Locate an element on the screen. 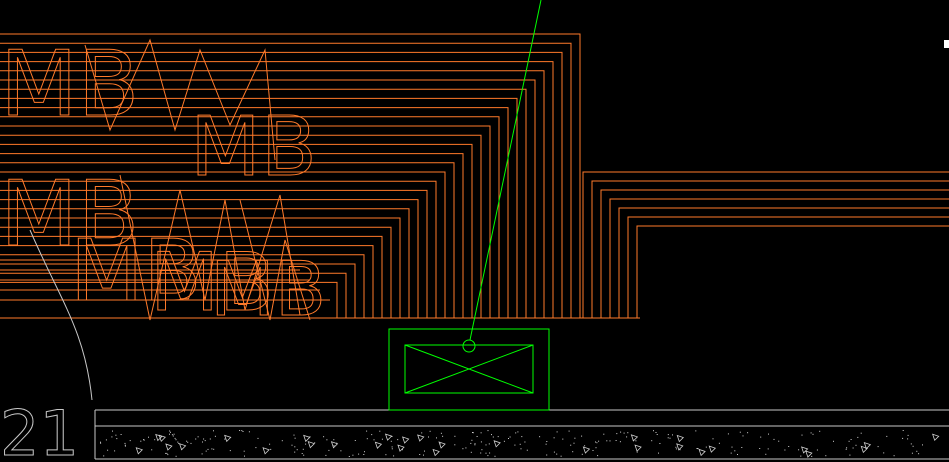  viewport-edge-grip is located at coordinates (946, 44).